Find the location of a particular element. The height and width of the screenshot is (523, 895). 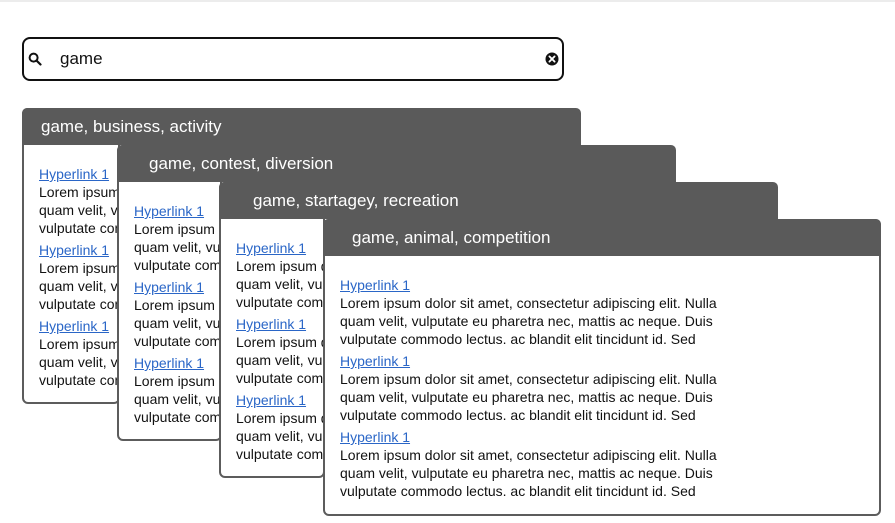

top-divider is located at coordinates (447, 1).